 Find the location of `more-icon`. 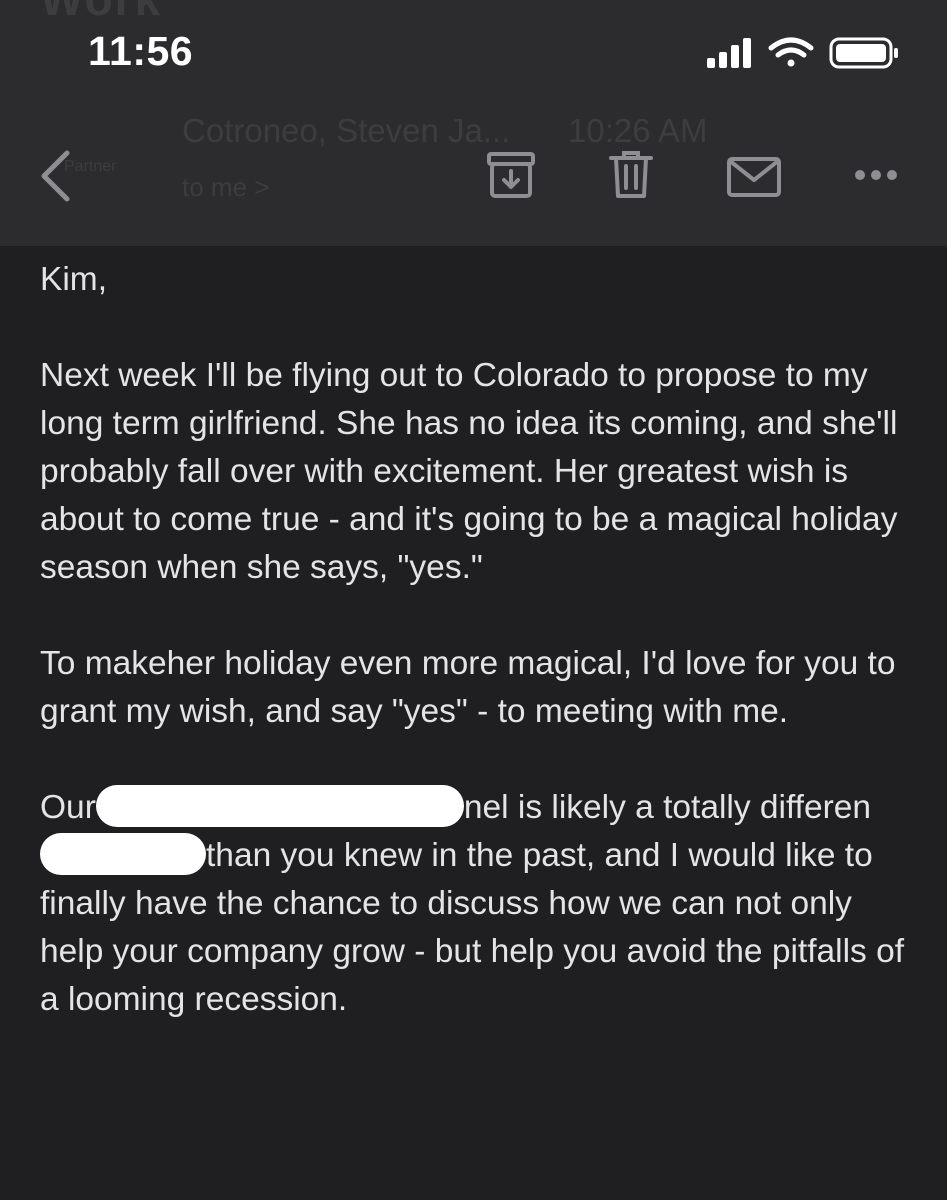

more-icon is located at coordinates (876, 175).